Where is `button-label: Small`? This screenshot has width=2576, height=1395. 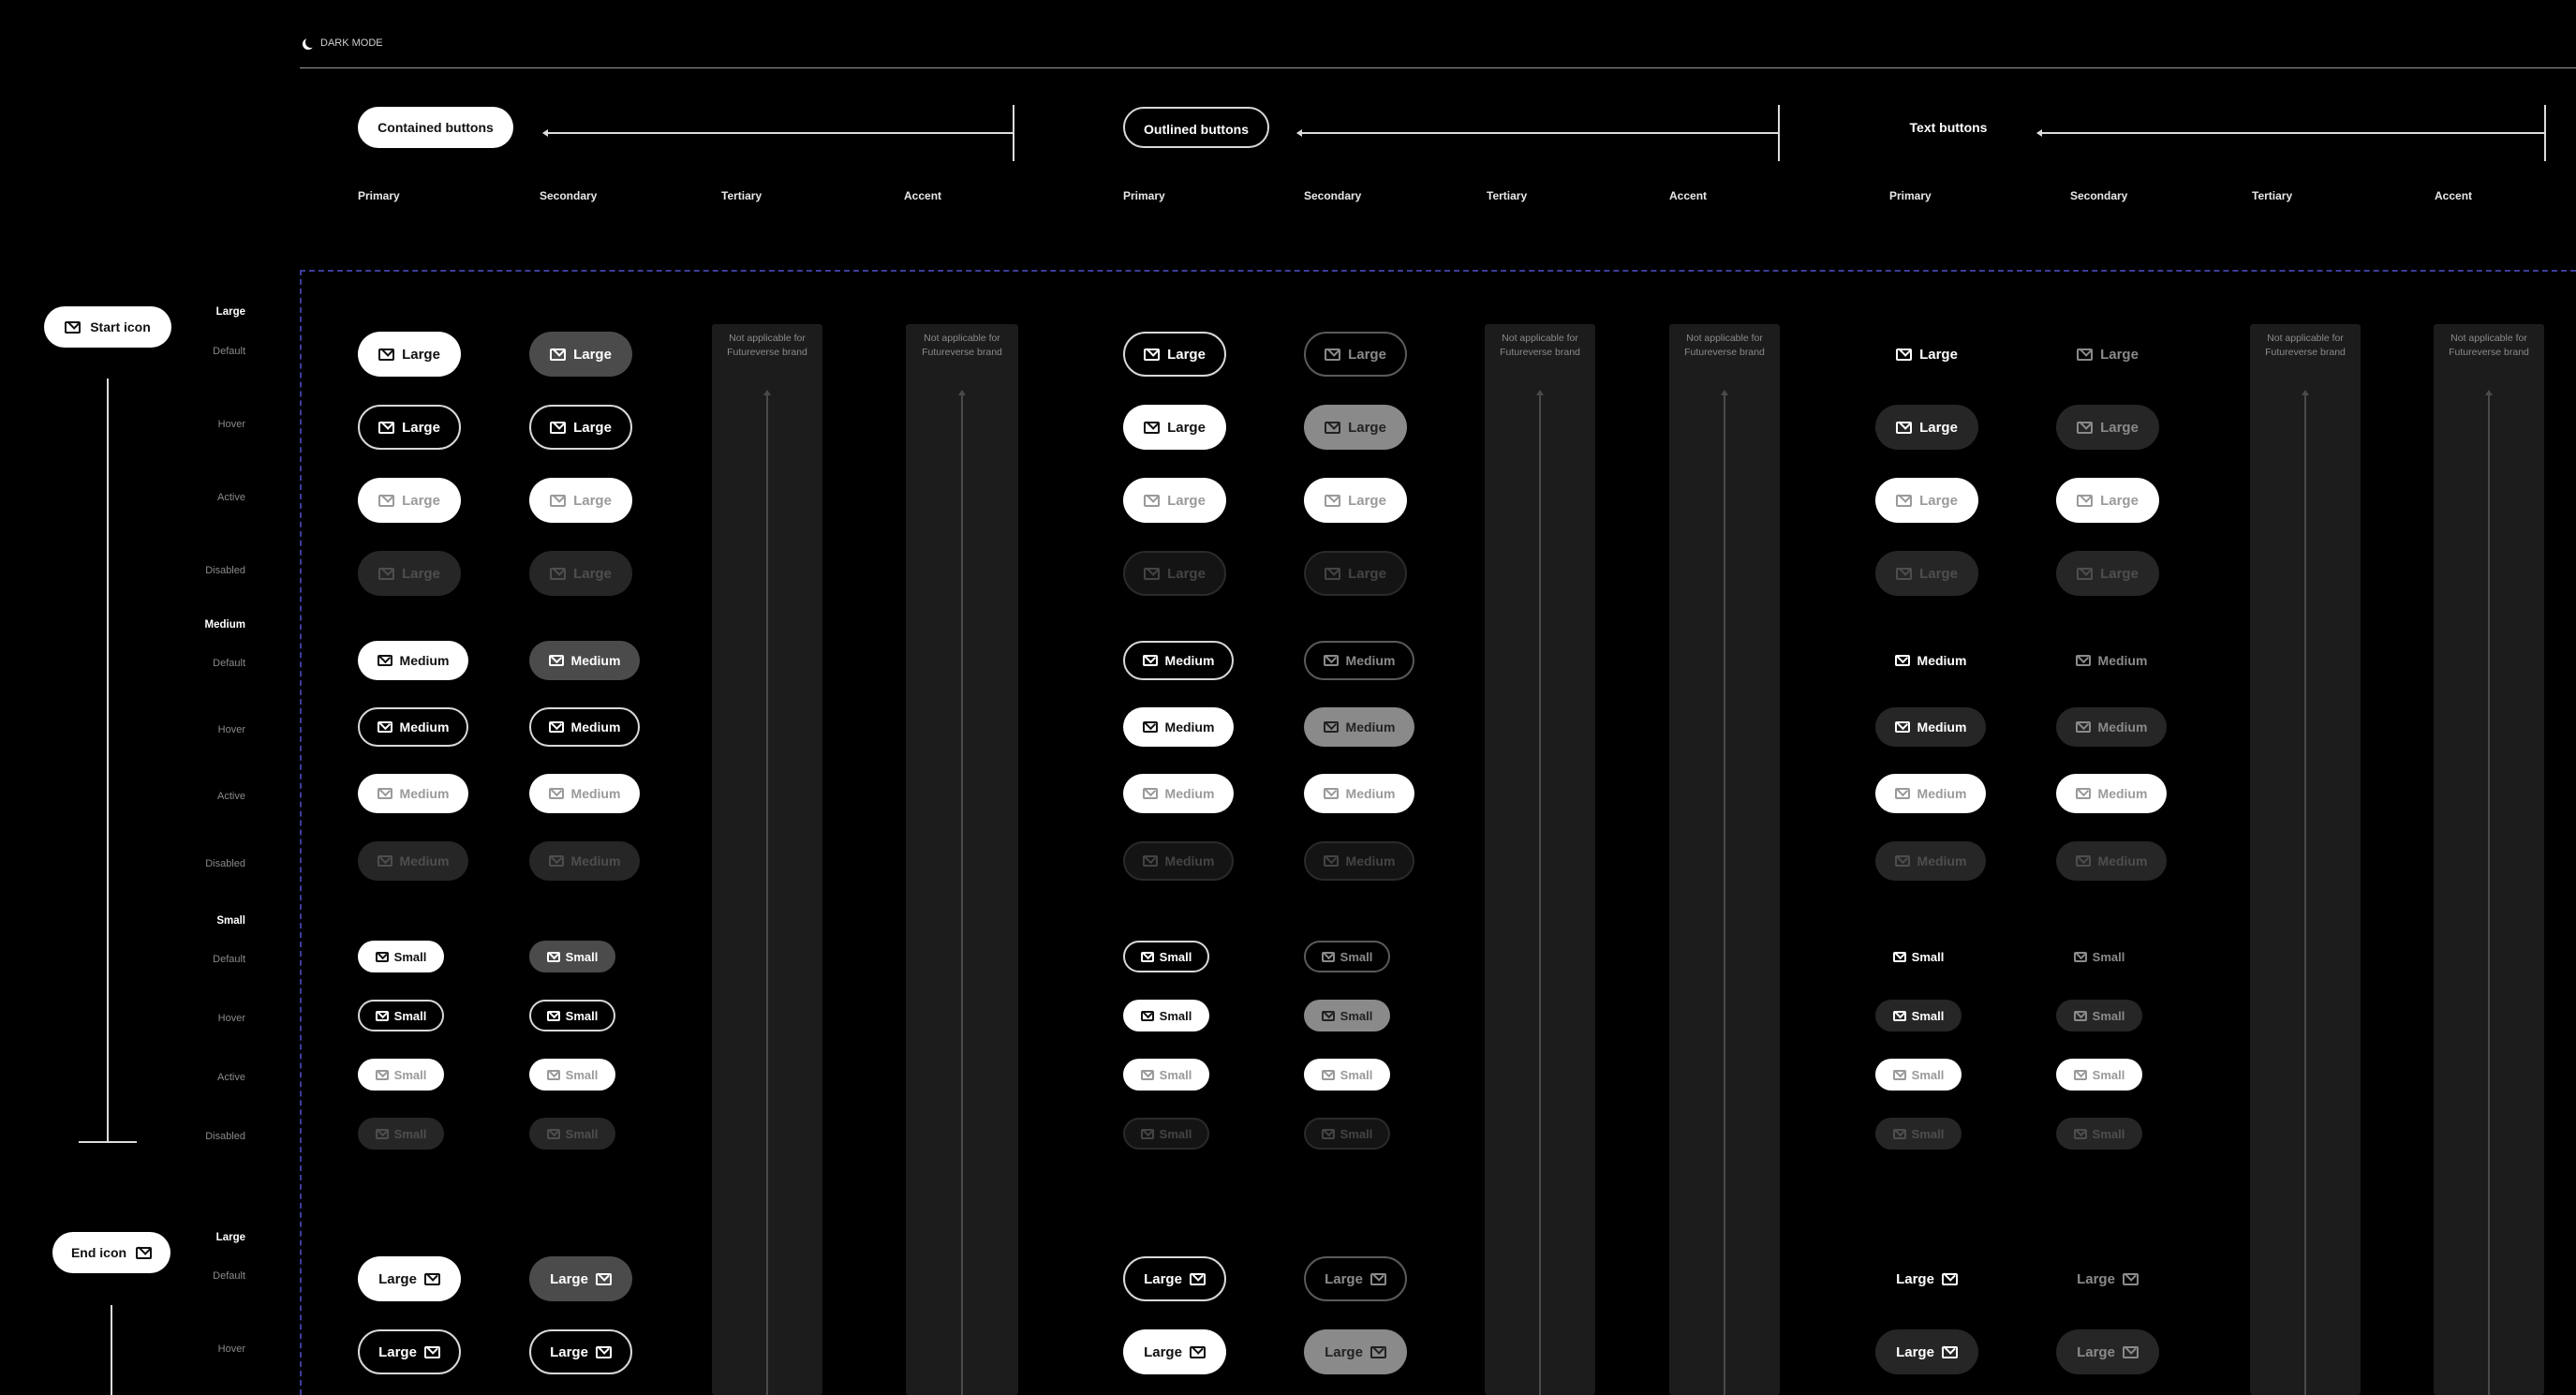
button-label: Small is located at coordinates (1928, 956).